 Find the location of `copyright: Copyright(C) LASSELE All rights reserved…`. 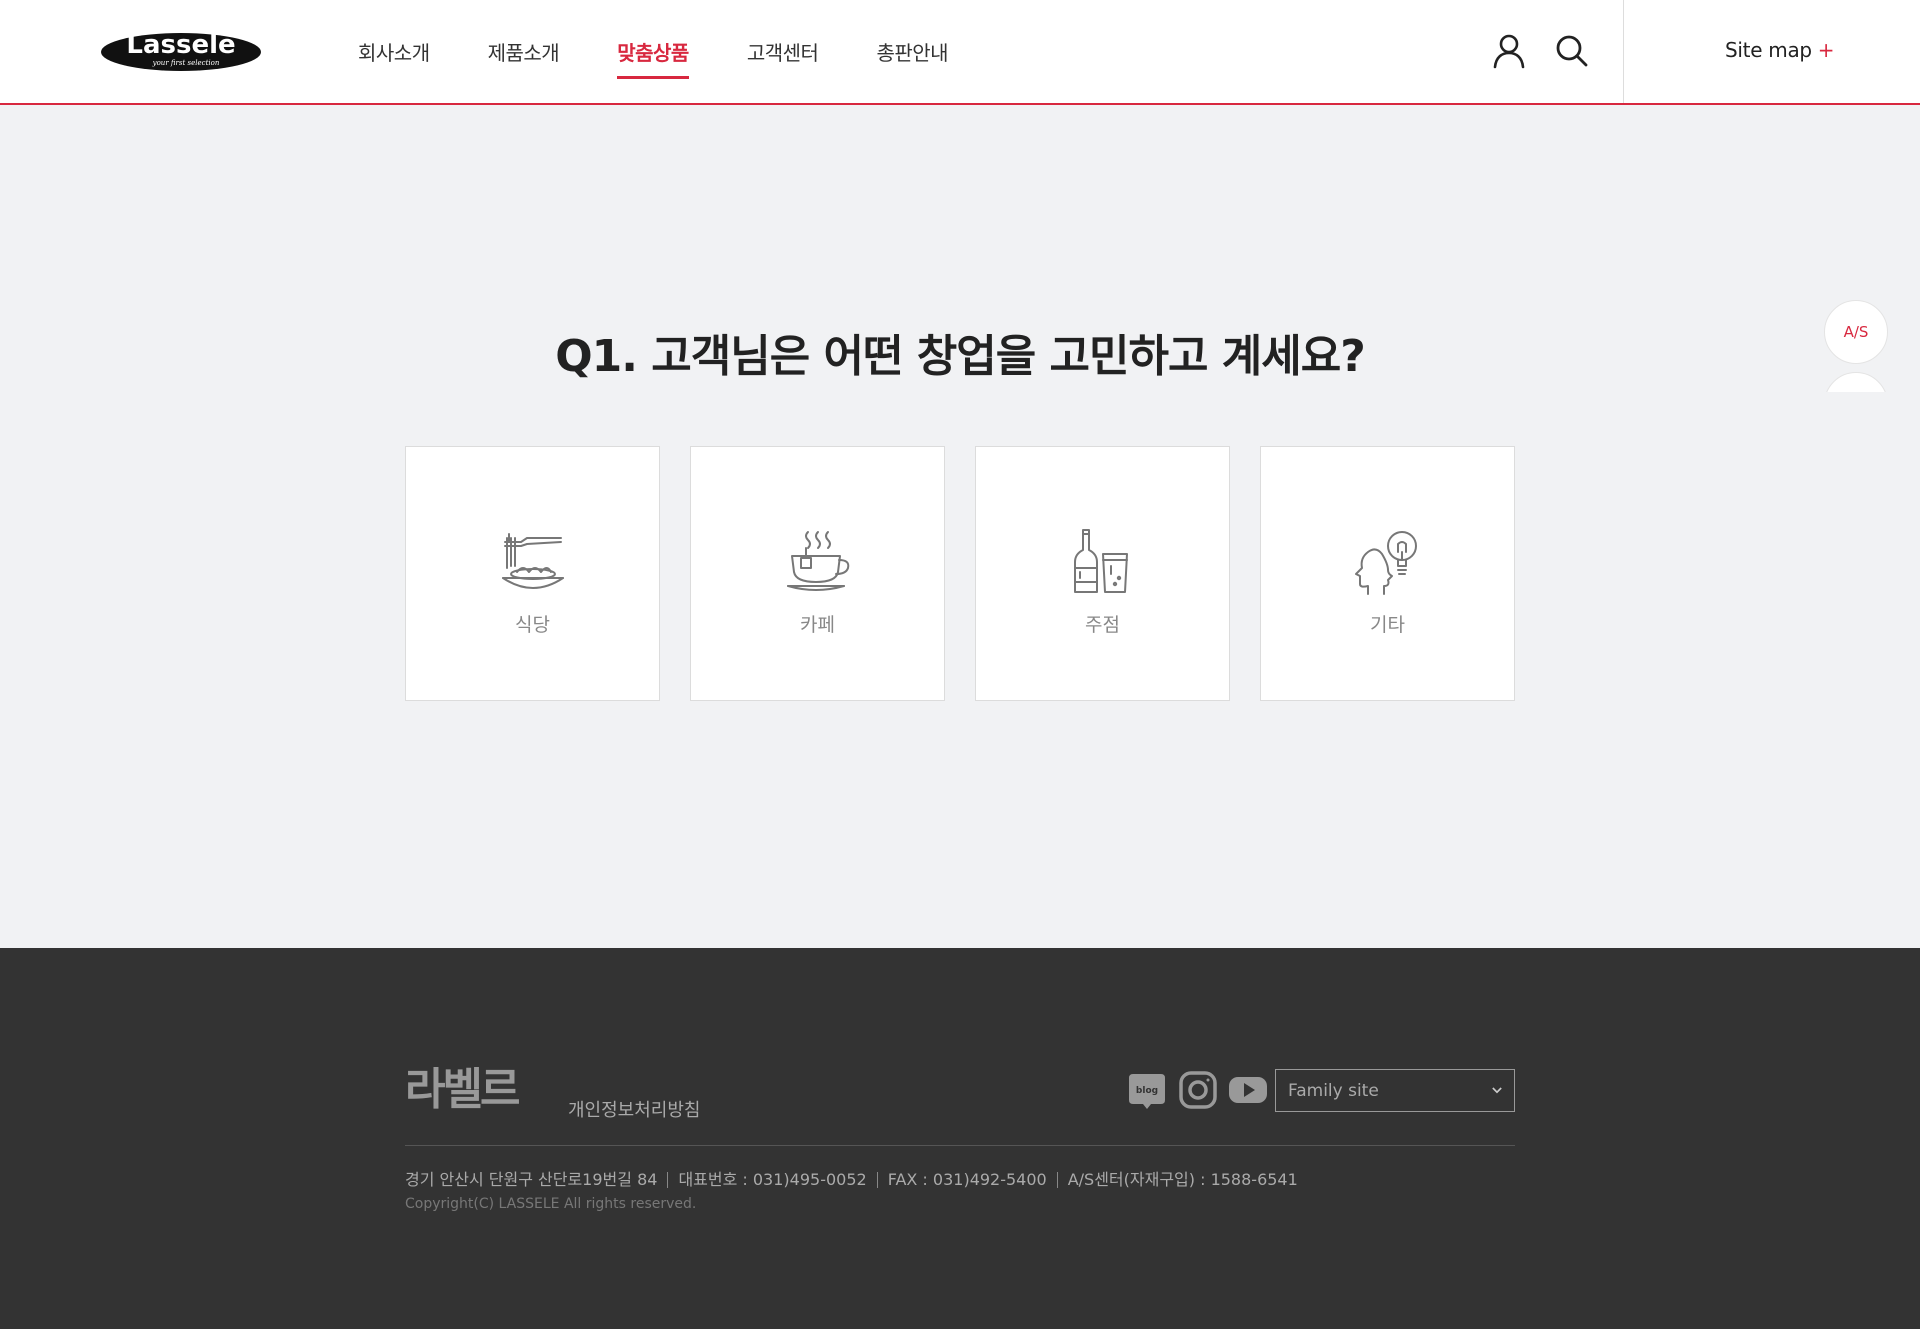

copyright: Copyright(C) LASSELE All rights reserved… is located at coordinates (551, 1204).